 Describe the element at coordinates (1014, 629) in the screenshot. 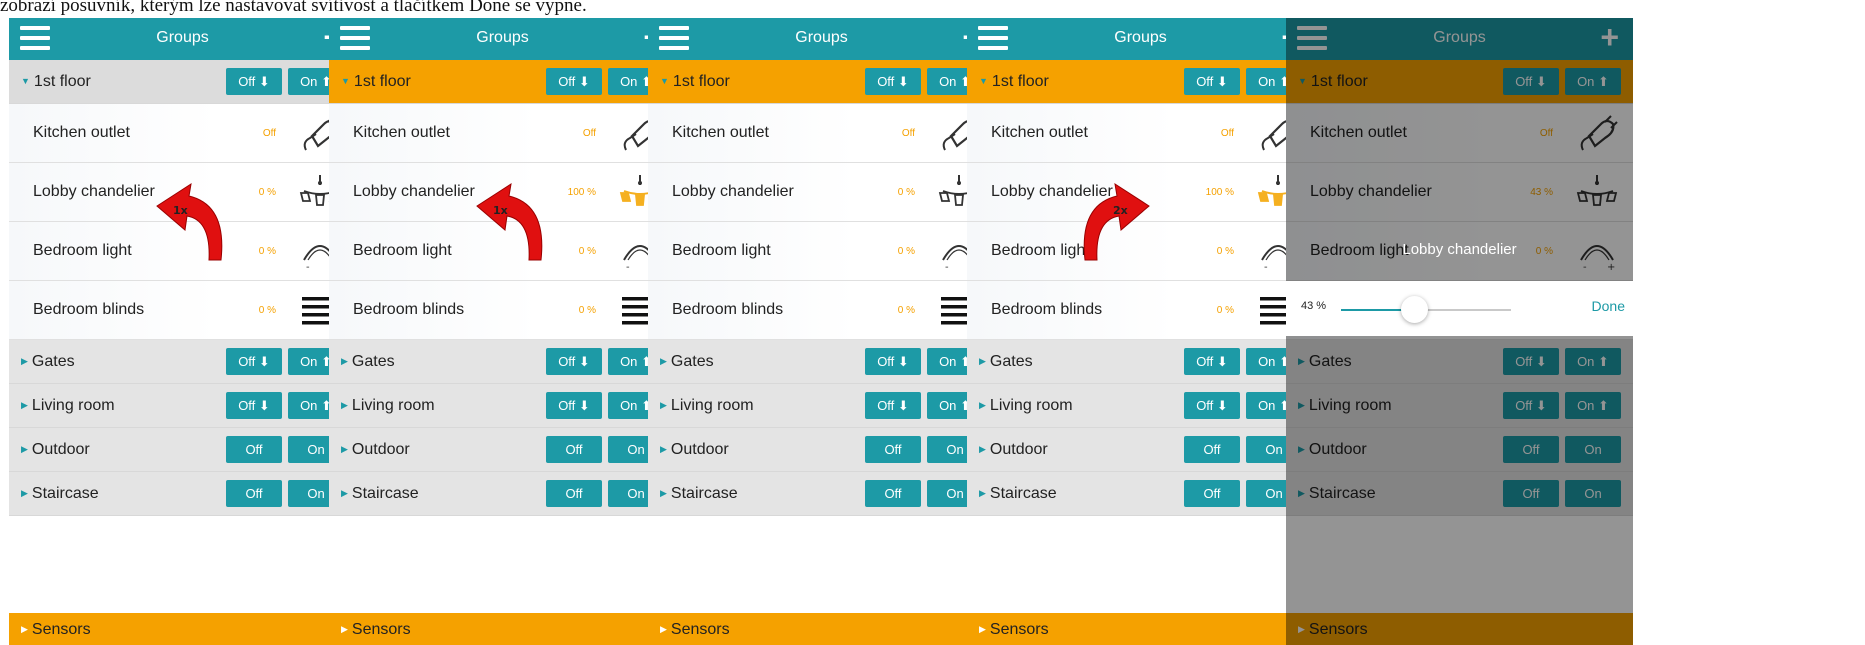

I see `group-name: ▶ Sensors` at that location.